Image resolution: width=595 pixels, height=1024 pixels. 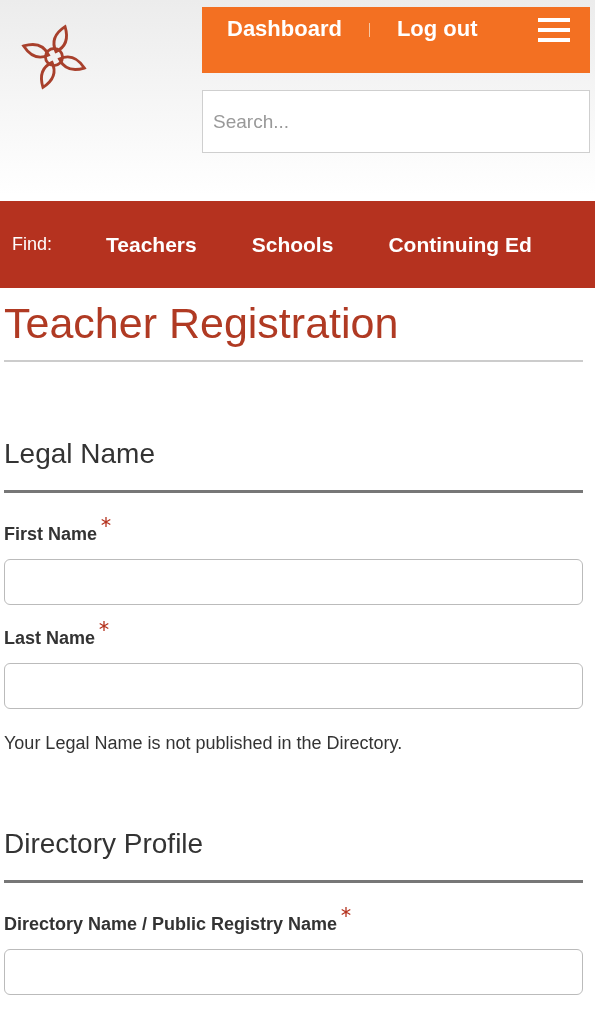 I want to click on field-label: First Name, so click(x=51, y=534).